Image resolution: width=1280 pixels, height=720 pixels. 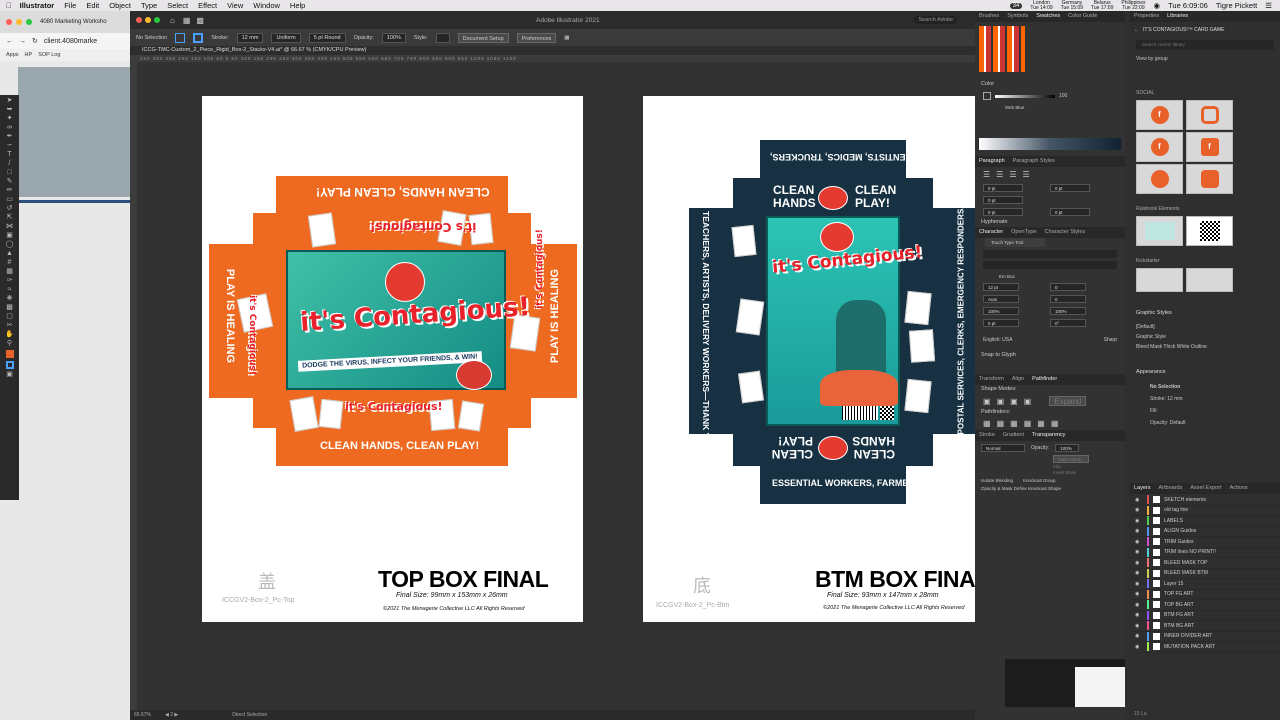 I want to click on layer-name: TOP FG ART, so click(x=1178, y=594).